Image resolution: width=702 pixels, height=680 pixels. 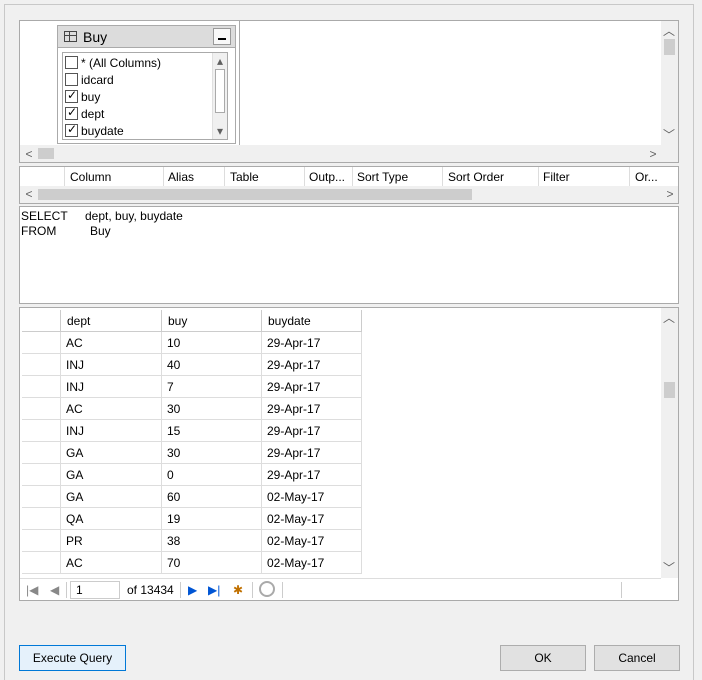 I want to click on table-cell: 40, so click(x=212, y=365).